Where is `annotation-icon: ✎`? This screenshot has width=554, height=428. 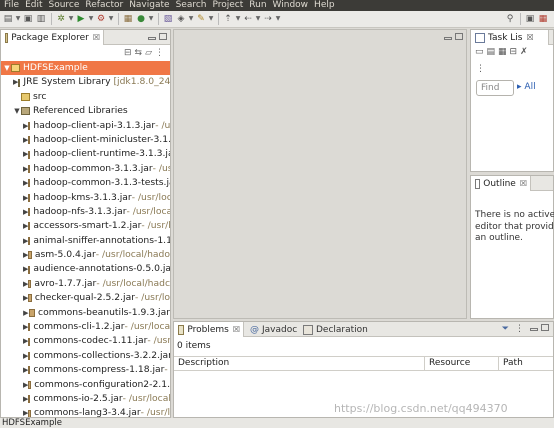
annotation-icon: ✎ is located at coordinates (201, 19).